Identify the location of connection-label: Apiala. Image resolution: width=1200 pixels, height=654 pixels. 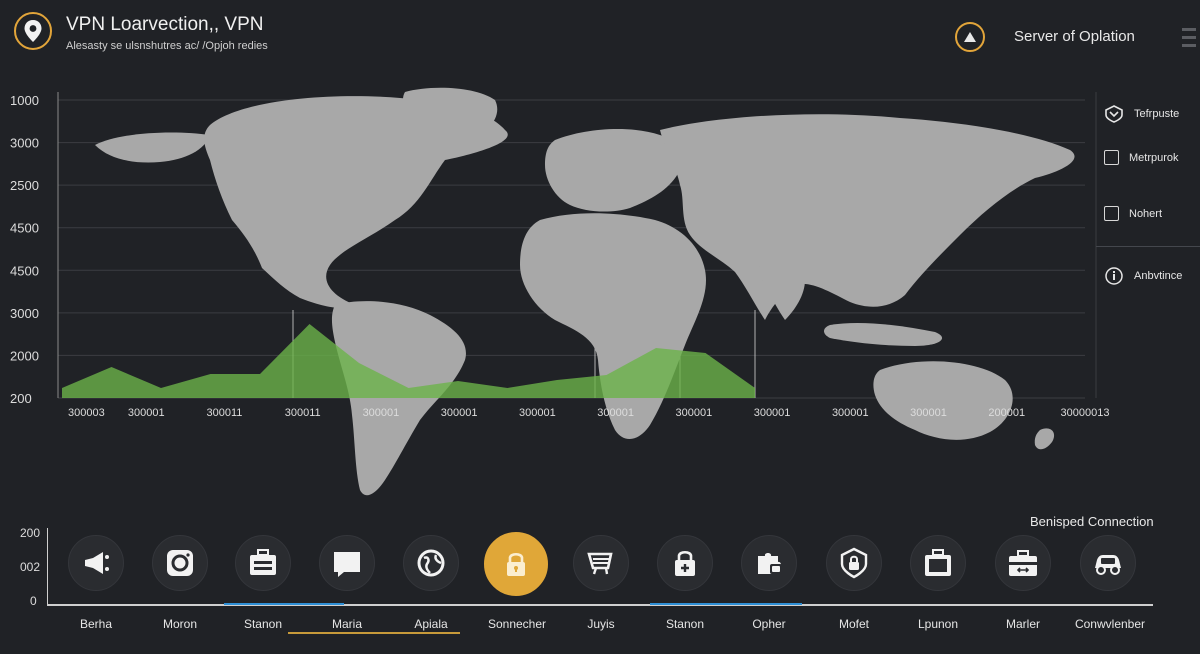
(431, 624).